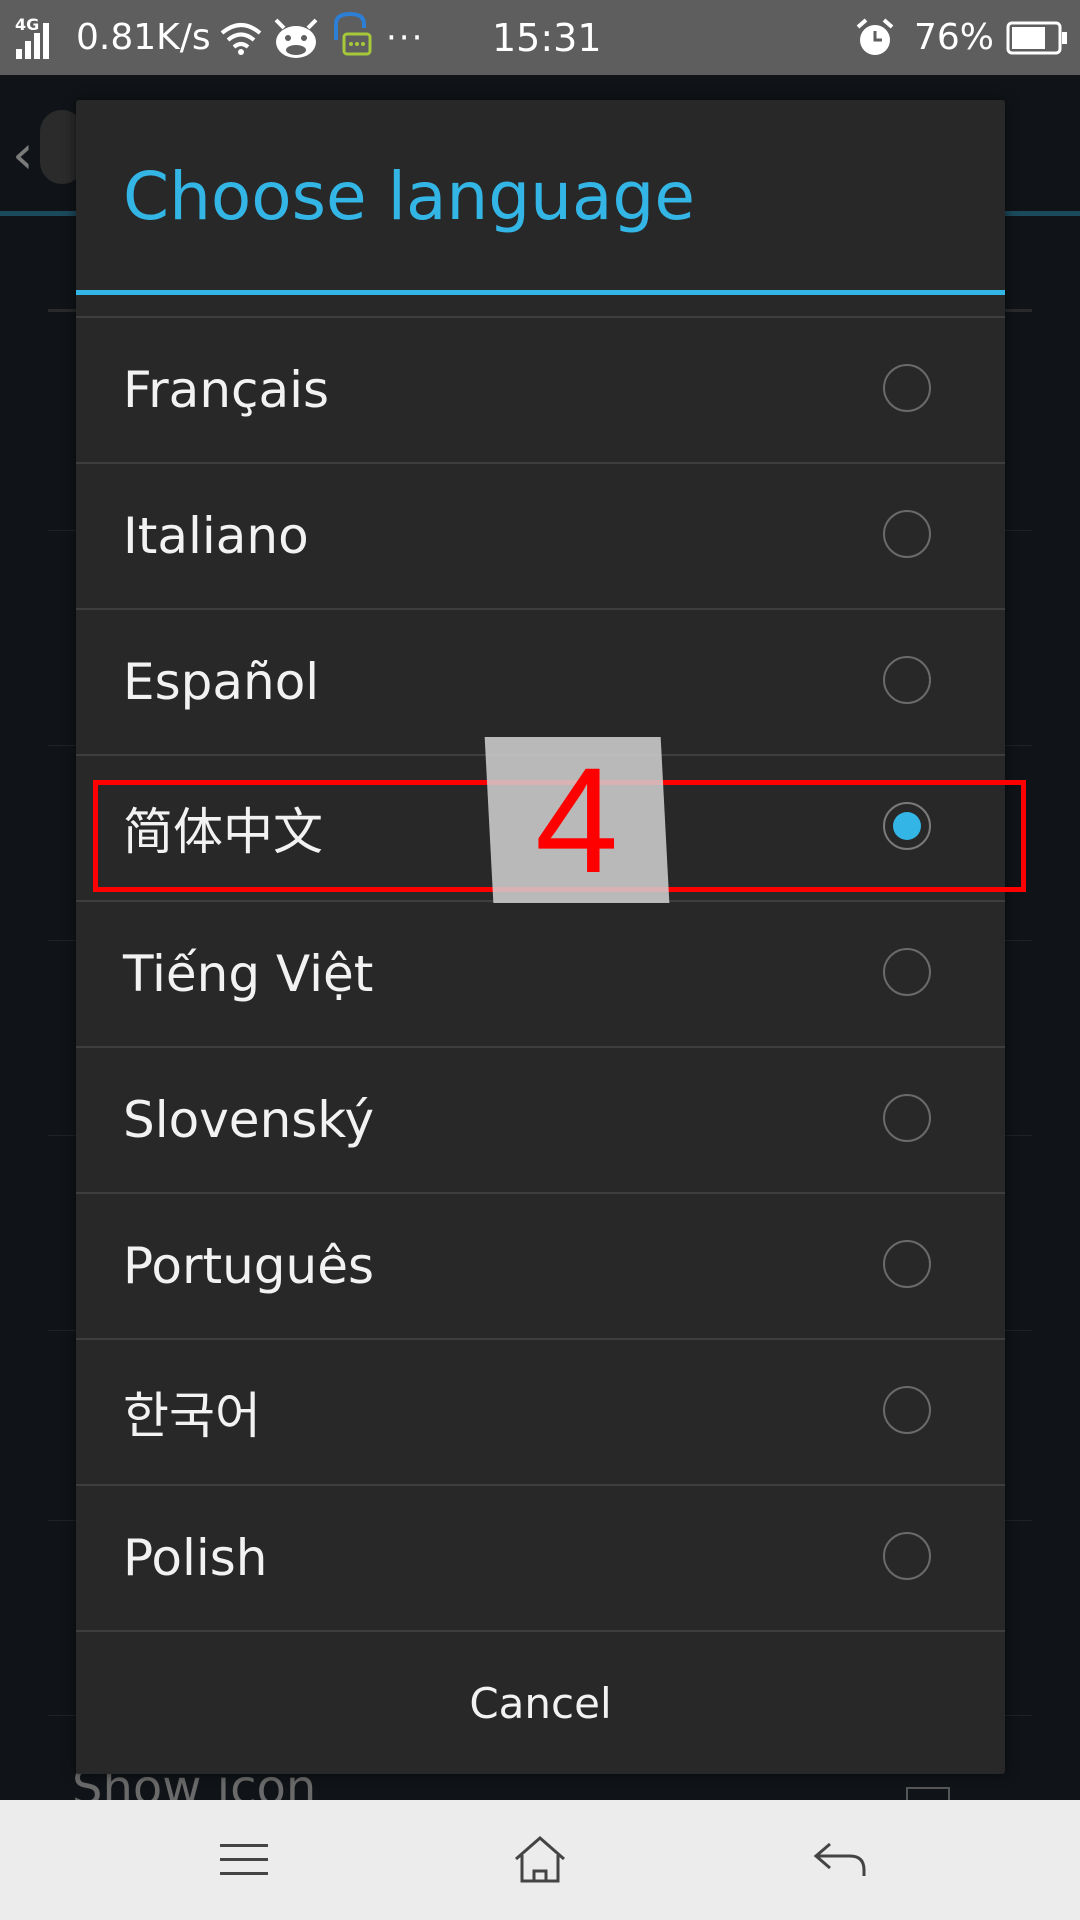 Image resolution: width=1080 pixels, height=1920 pixels. Describe the element at coordinates (296, 37) in the screenshot. I see `cow-app-icon` at that location.